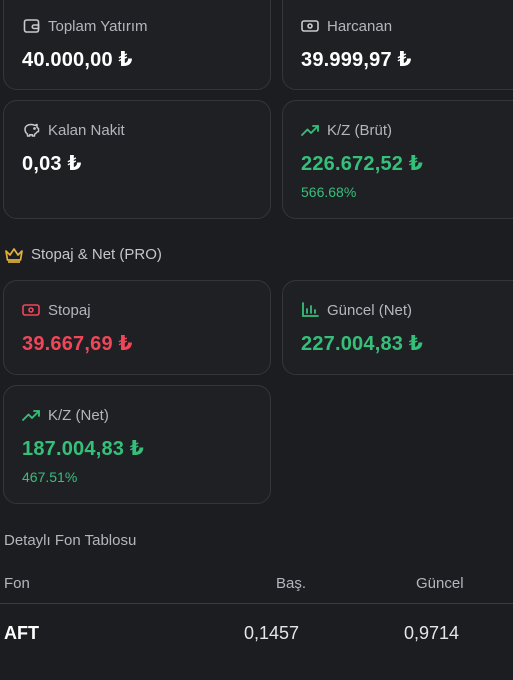  Describe the element at coordinates (31, 130) in the screenshot. I see `piggy-bank-icon` at that location.